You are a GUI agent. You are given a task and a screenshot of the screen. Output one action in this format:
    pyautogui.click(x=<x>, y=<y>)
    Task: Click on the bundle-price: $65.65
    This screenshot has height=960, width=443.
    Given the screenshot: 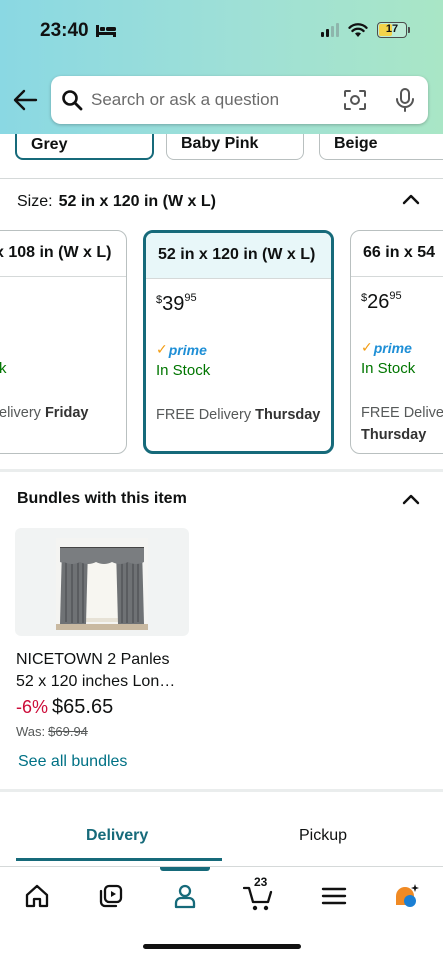 What is the action you would take?
    pyautogui.click(x=83, y=707)
    